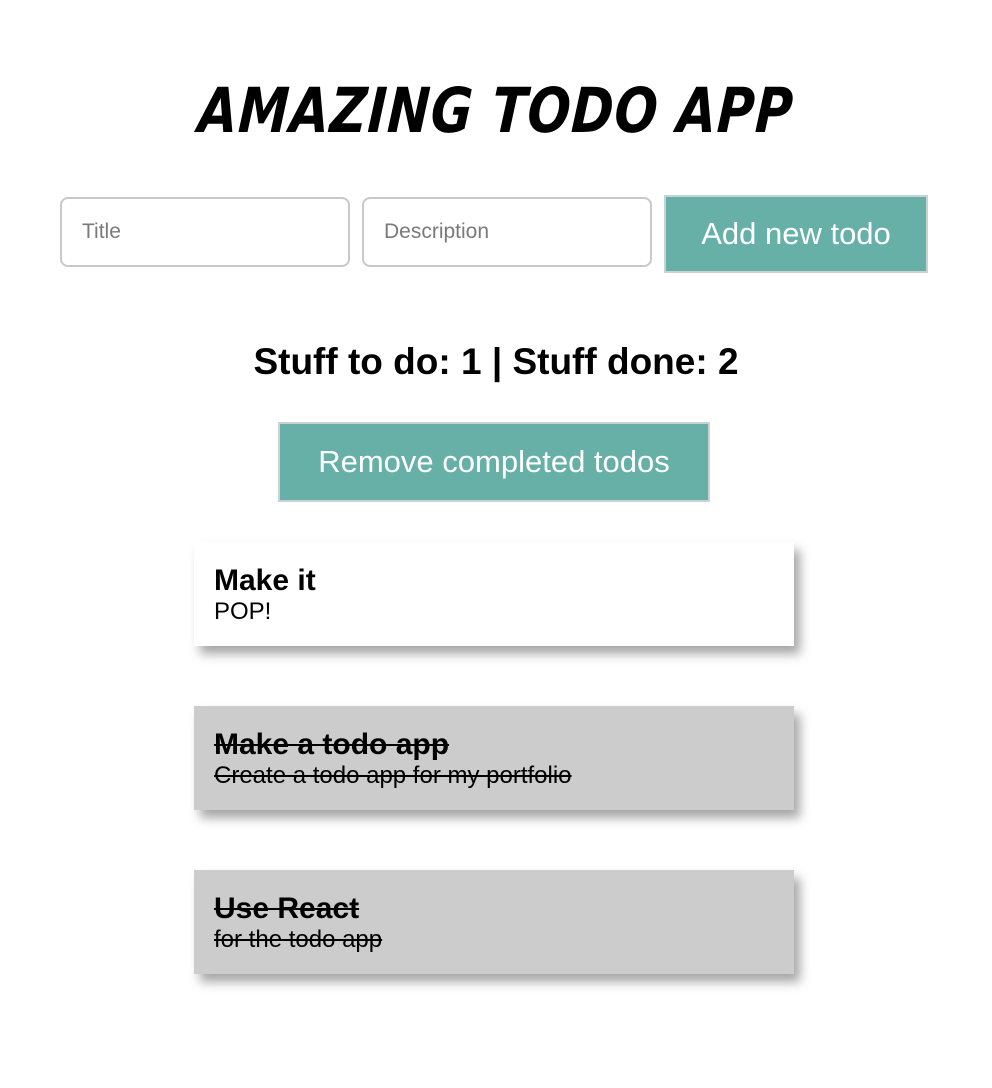 The height and width of the screenshot is (1088, 992). I want to click on todo-item: Use React for the todo app, so click(494, 922).